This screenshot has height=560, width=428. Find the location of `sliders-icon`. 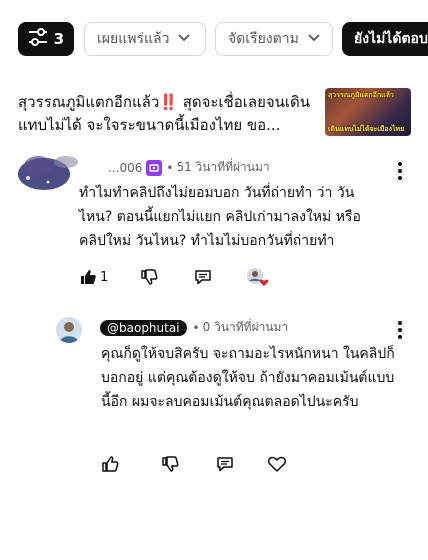

sliders-icon is located at coordinates (38, 39).